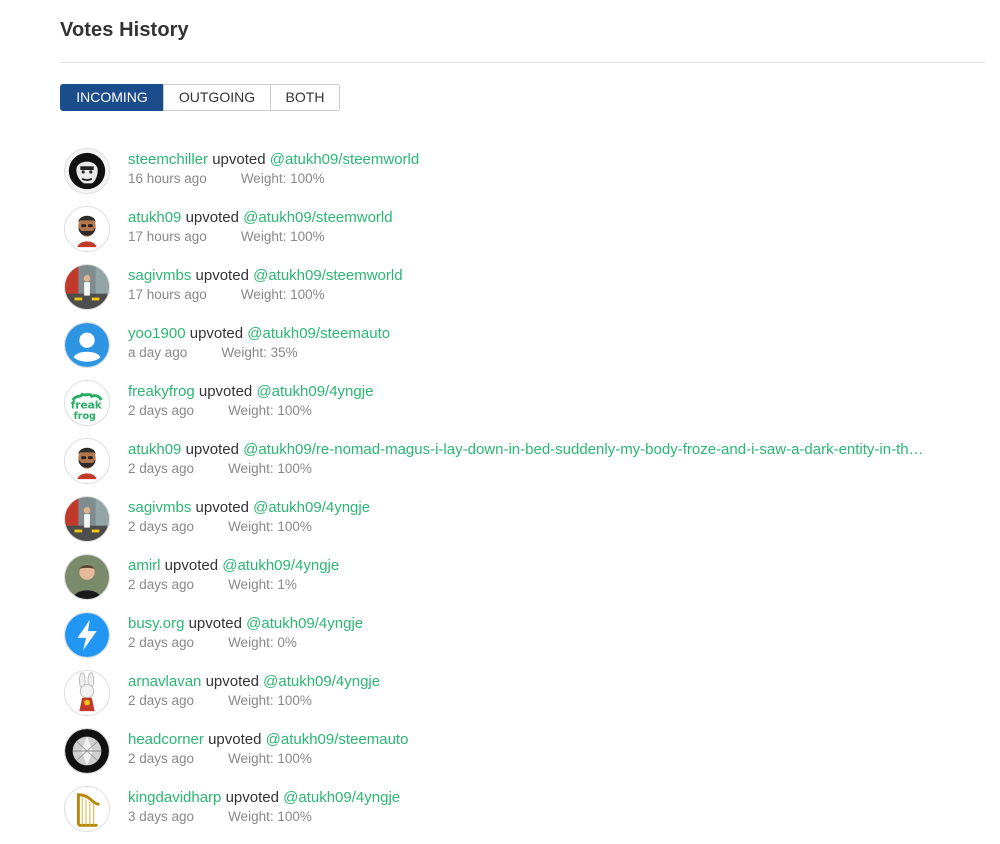  What do you see at coordinates (167, 178) in the screenshot?
I see `vote-time: 16 hours ago` at bounding box center [167, 178].